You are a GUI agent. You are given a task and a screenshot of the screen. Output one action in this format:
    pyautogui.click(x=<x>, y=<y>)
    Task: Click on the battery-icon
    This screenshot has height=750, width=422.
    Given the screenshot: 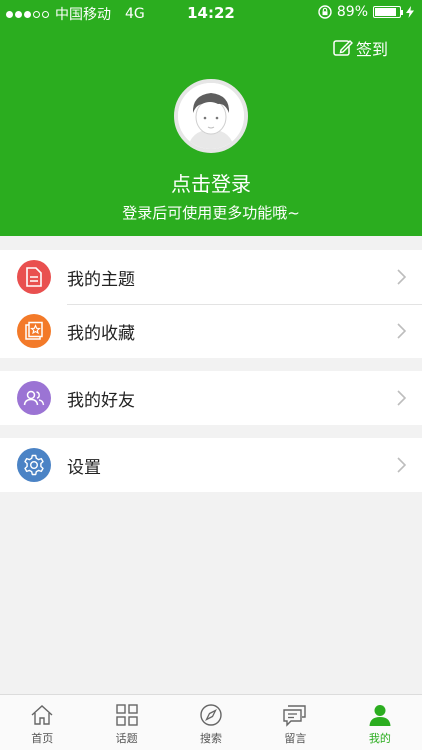 What is the action you would take?
    pyautogui.click(x=388, y=12)
    